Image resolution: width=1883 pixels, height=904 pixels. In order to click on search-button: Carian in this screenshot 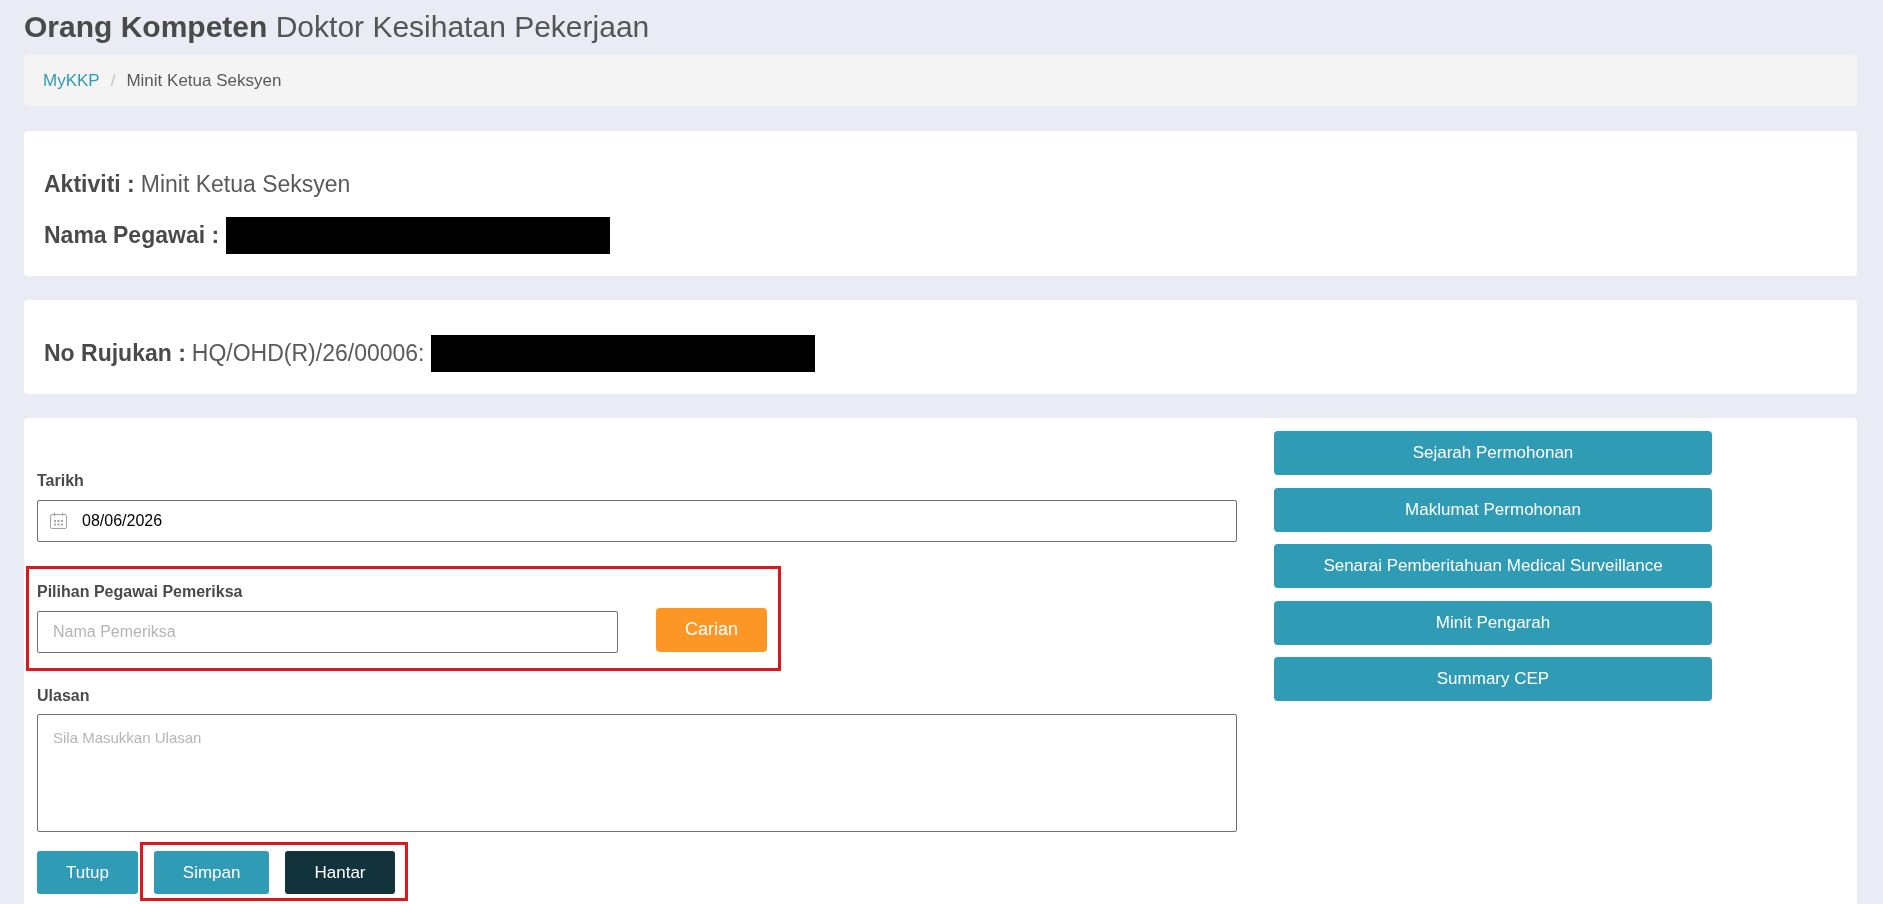, I will do `click(711, 630)`.